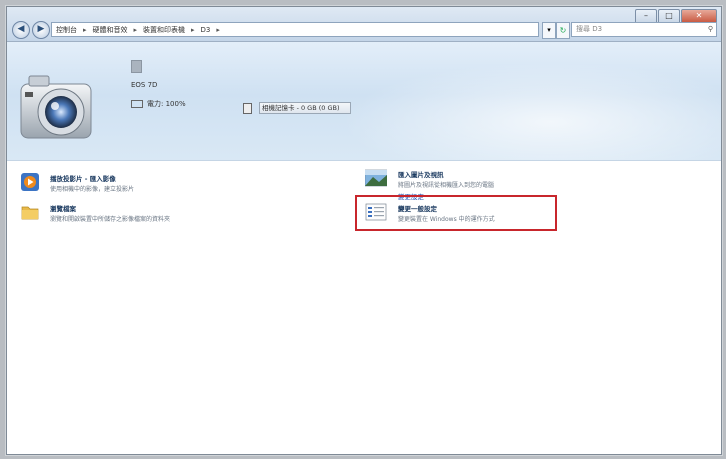  Describe the element at coordinates (110, 30) in the screenshot. I see `breadcrumb-hardware-sound: 硬體和音效` at that location.